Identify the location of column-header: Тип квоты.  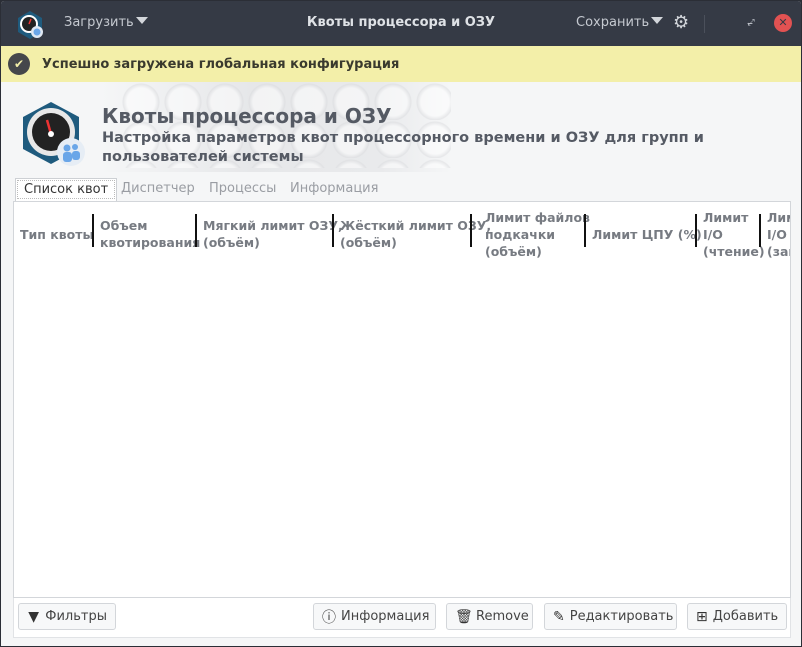
(57, 234).